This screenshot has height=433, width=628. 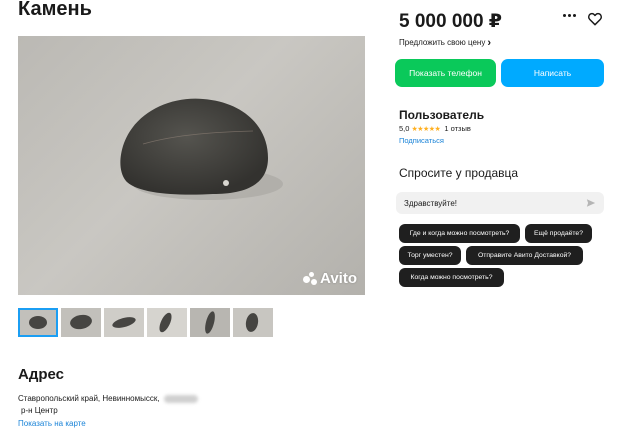 What do you see at coordinates (442, 42) in the screenshot?
I see `offer-price-label: Предложить свою цену` at bounding box center [442, 42].